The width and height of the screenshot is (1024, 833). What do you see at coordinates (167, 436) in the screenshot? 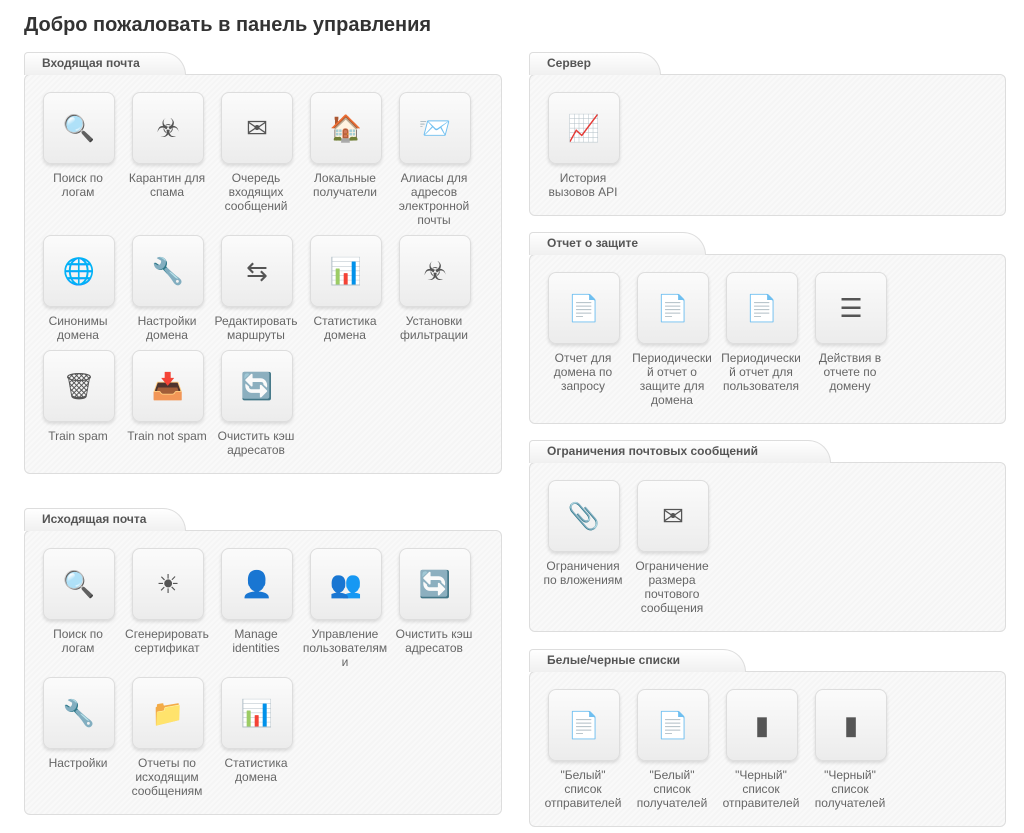
I see `item-label: Train not spam` at bounding box center [167, 436].